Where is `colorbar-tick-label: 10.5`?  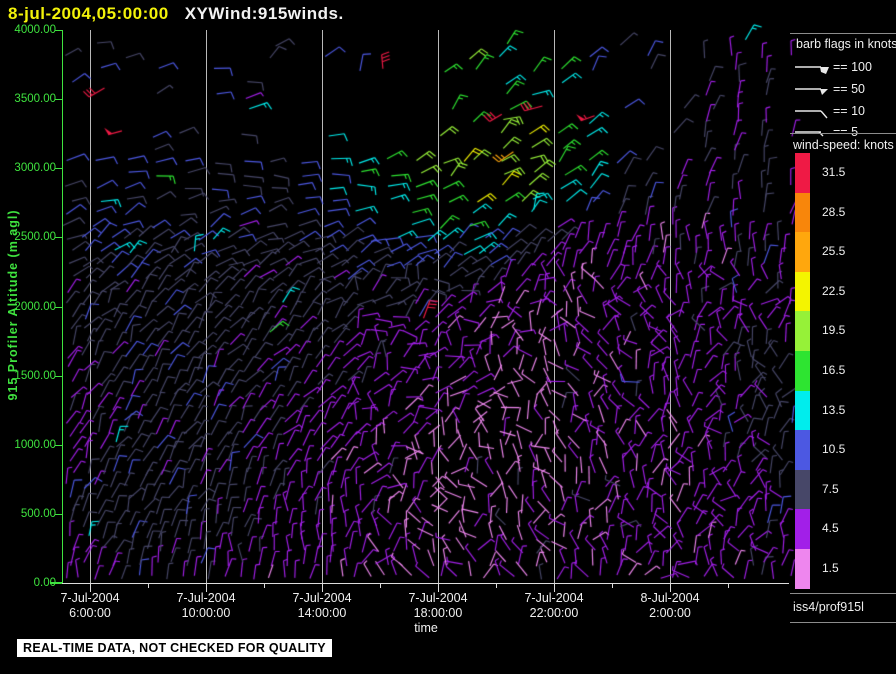
colorbar-tick-label: 10.5 is located at coordinates (834, 449).